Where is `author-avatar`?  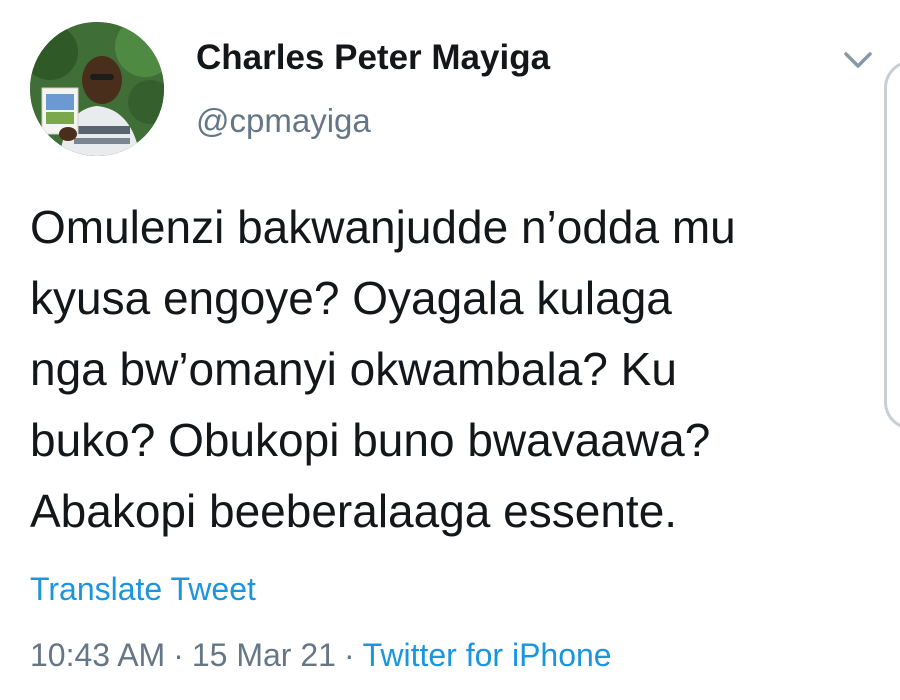
author-avatar is located at coordinates (97, 89).